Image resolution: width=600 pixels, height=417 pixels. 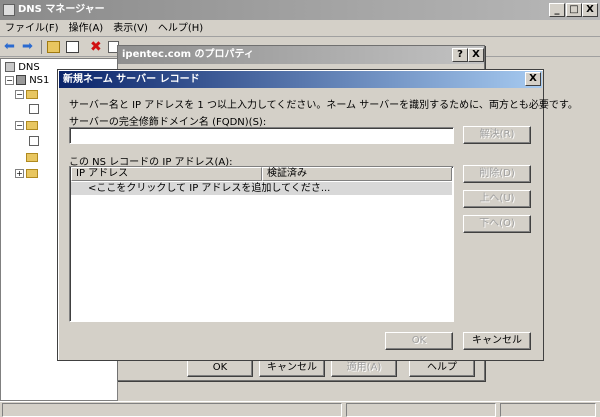 I want to click on main-window-titlebar: DNS マネージャー, so click(x=300, y=10).